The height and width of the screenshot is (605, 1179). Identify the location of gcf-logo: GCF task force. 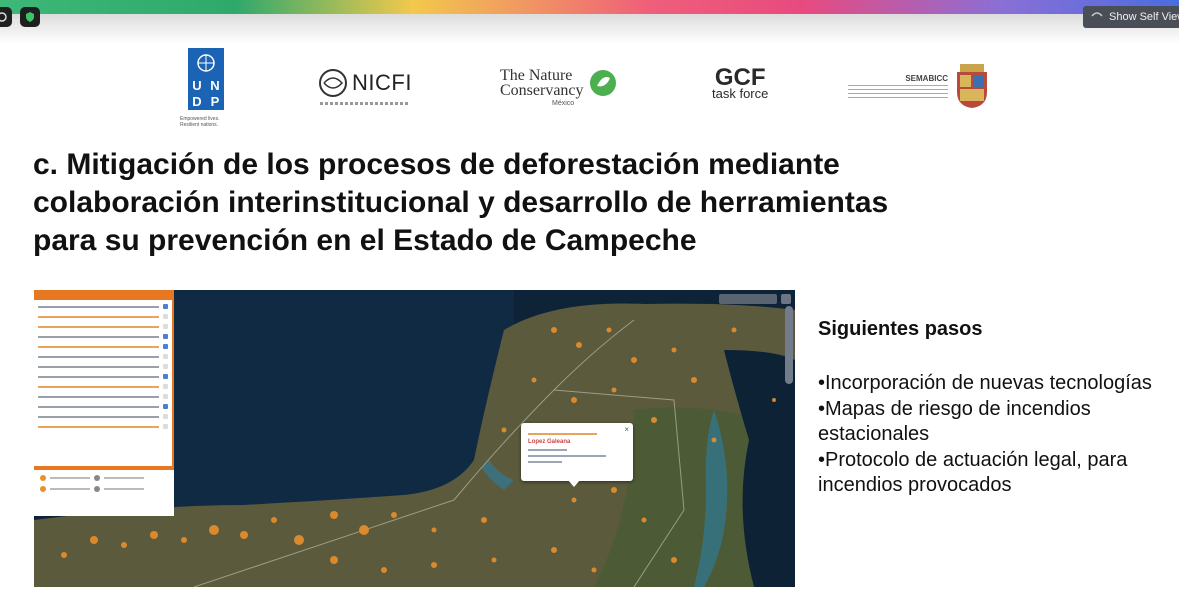
(740, 85).